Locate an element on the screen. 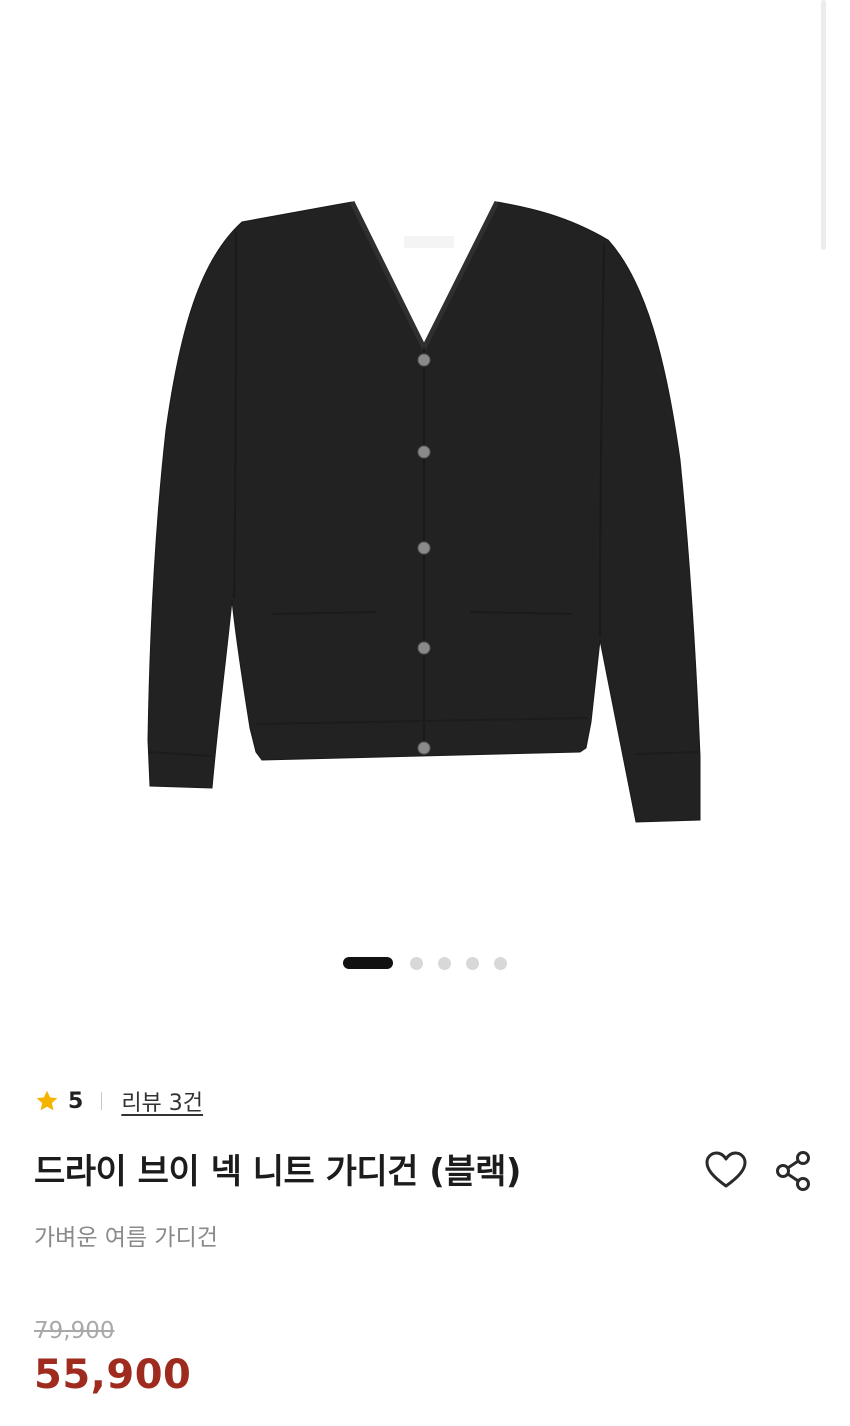 The image size is (850, 1426). product-title: 드라이 브이 넥 니트 가디건 (블랙) is located at coordinates (277, 1172).